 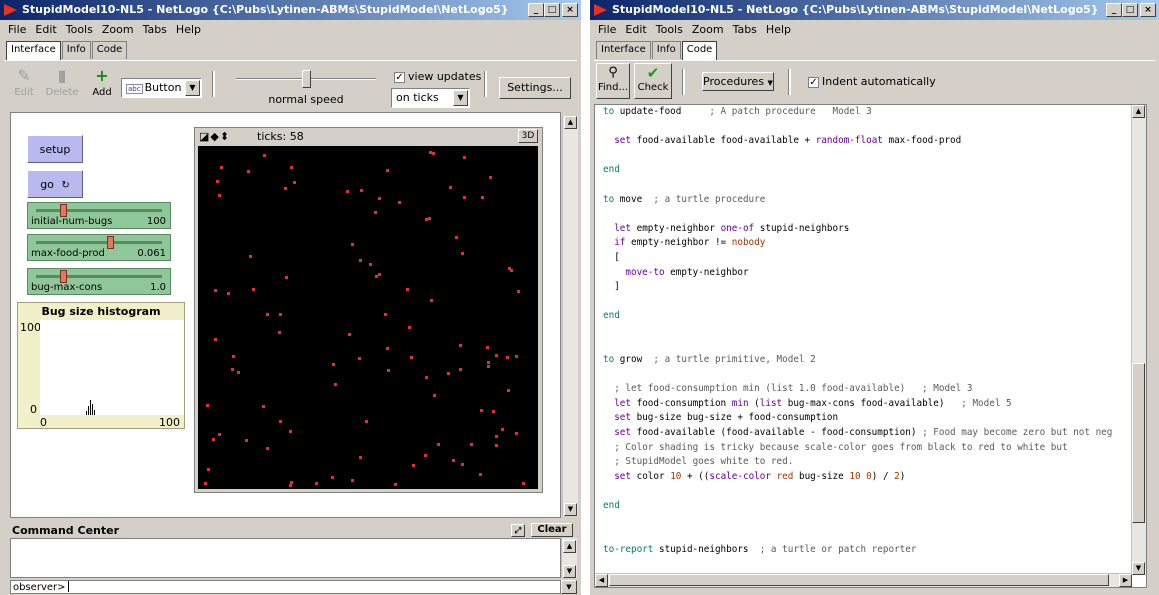 I want to click on code-line: set bug-size bug-size + food-consumption, so click(x=726, y=418).